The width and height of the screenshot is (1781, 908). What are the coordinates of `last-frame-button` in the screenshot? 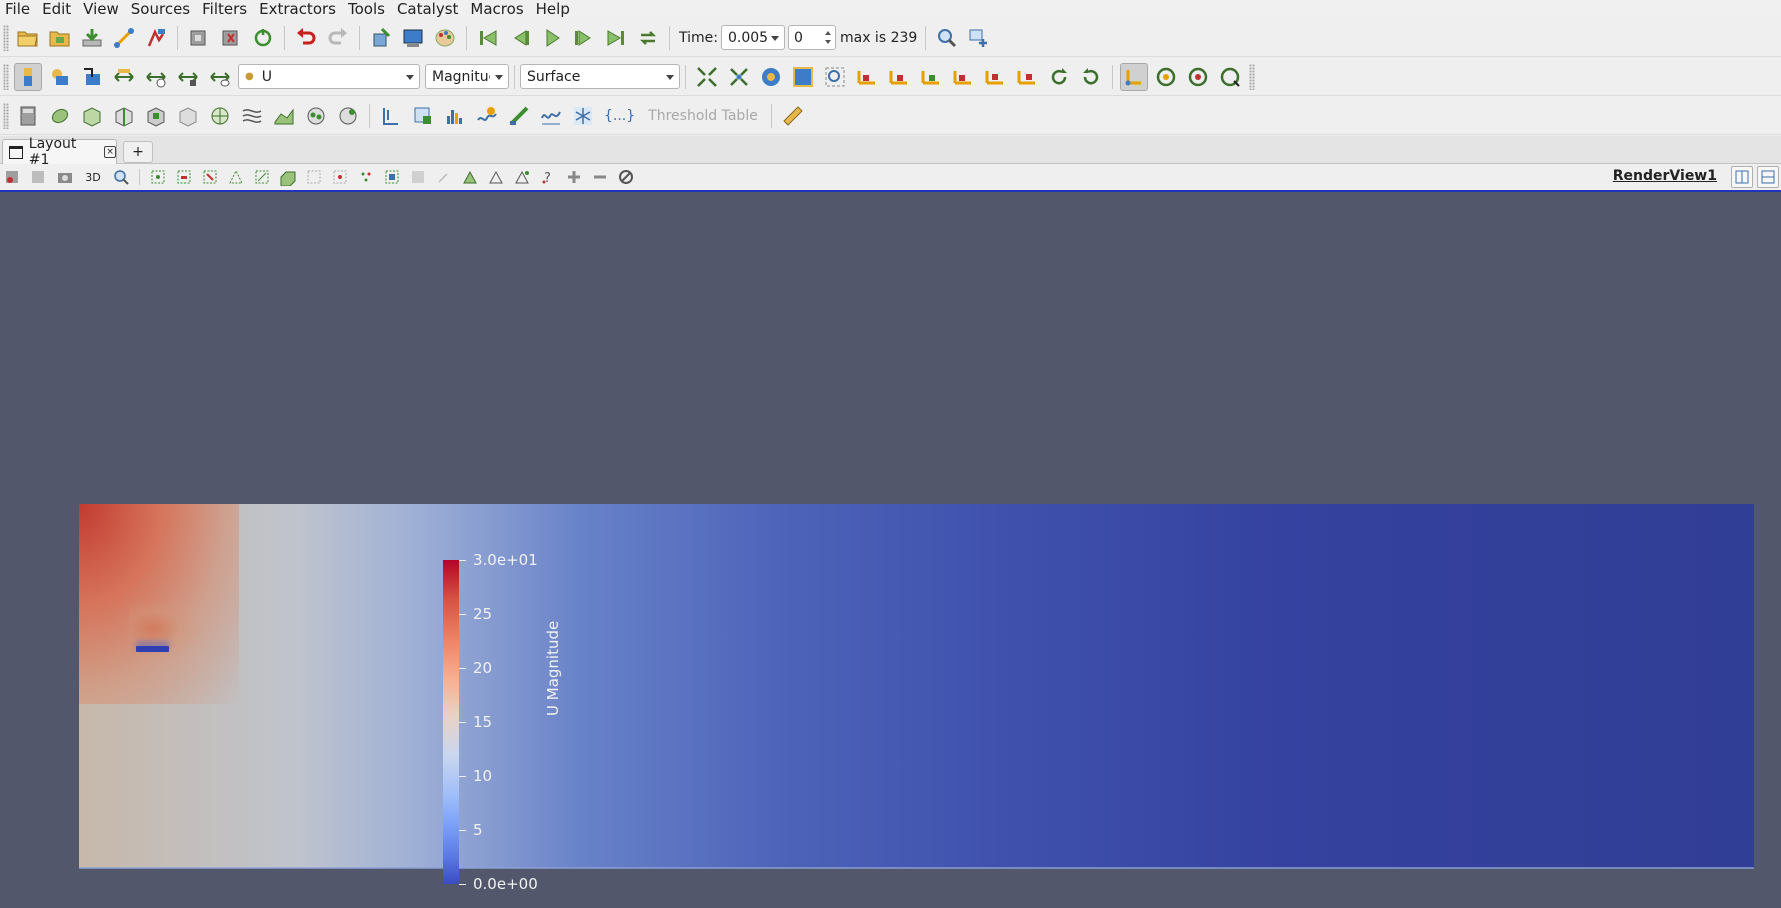 It's located at (616, 38).